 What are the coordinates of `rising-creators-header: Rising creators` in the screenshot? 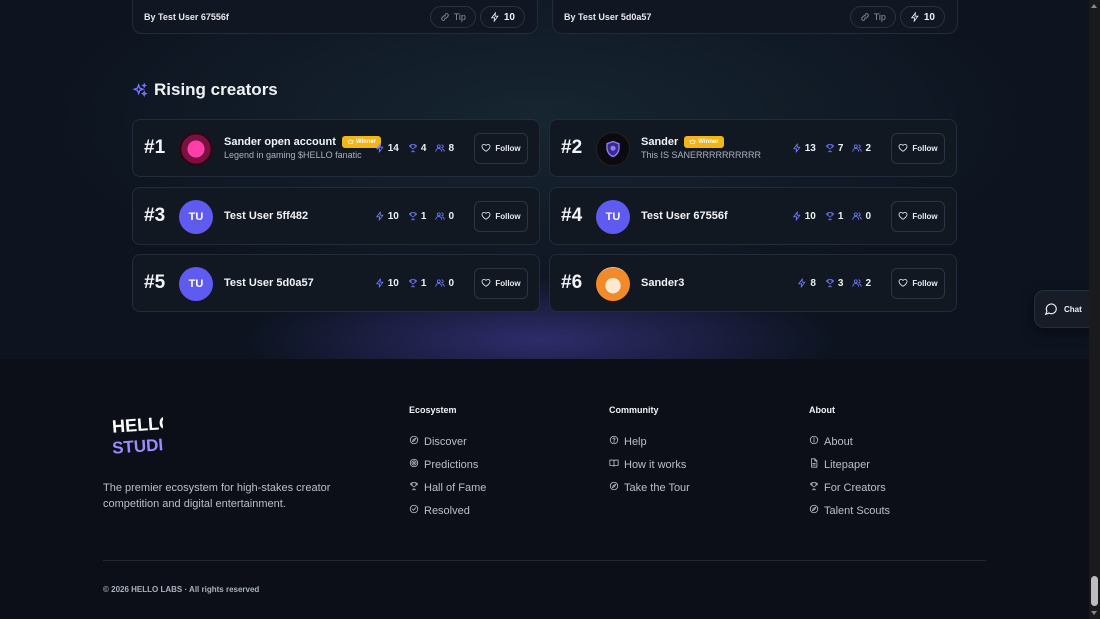 It's located at (205, 90).